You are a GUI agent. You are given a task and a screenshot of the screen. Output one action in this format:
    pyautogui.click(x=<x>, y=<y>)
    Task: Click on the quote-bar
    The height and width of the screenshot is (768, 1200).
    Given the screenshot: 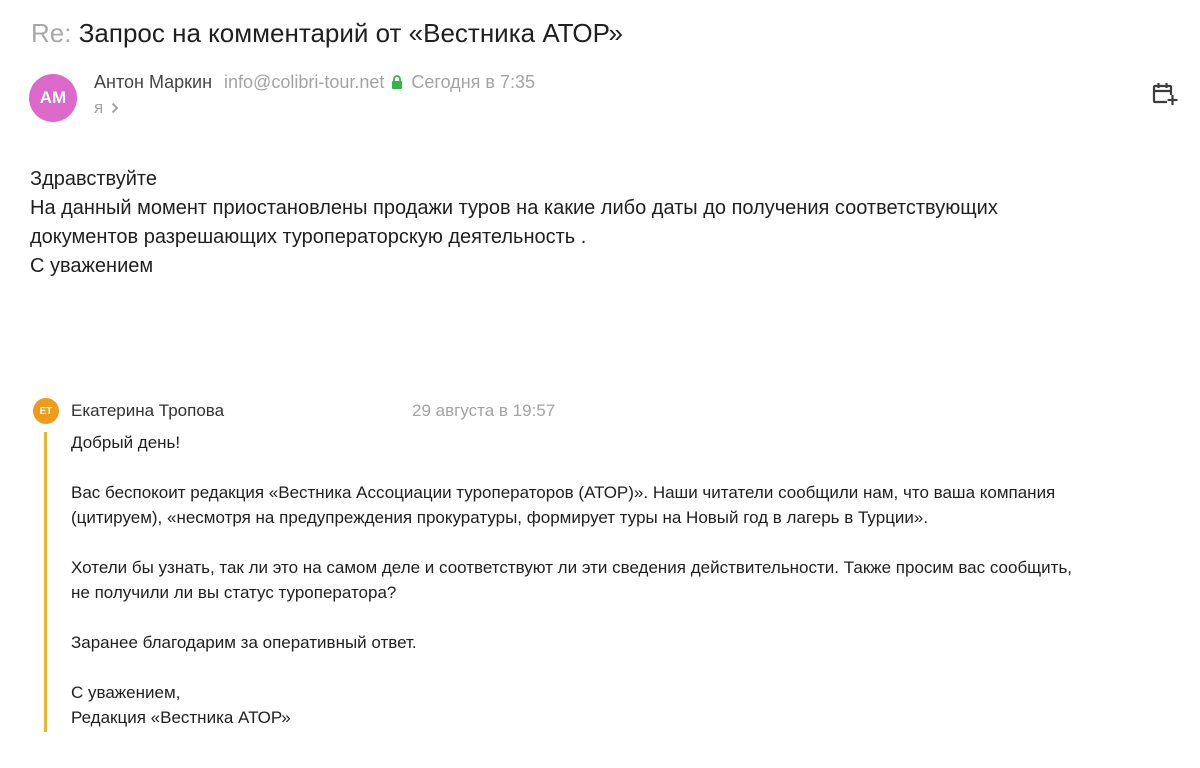 What is the action you would take?
    pyautogui.click(x=45, y=582)
    